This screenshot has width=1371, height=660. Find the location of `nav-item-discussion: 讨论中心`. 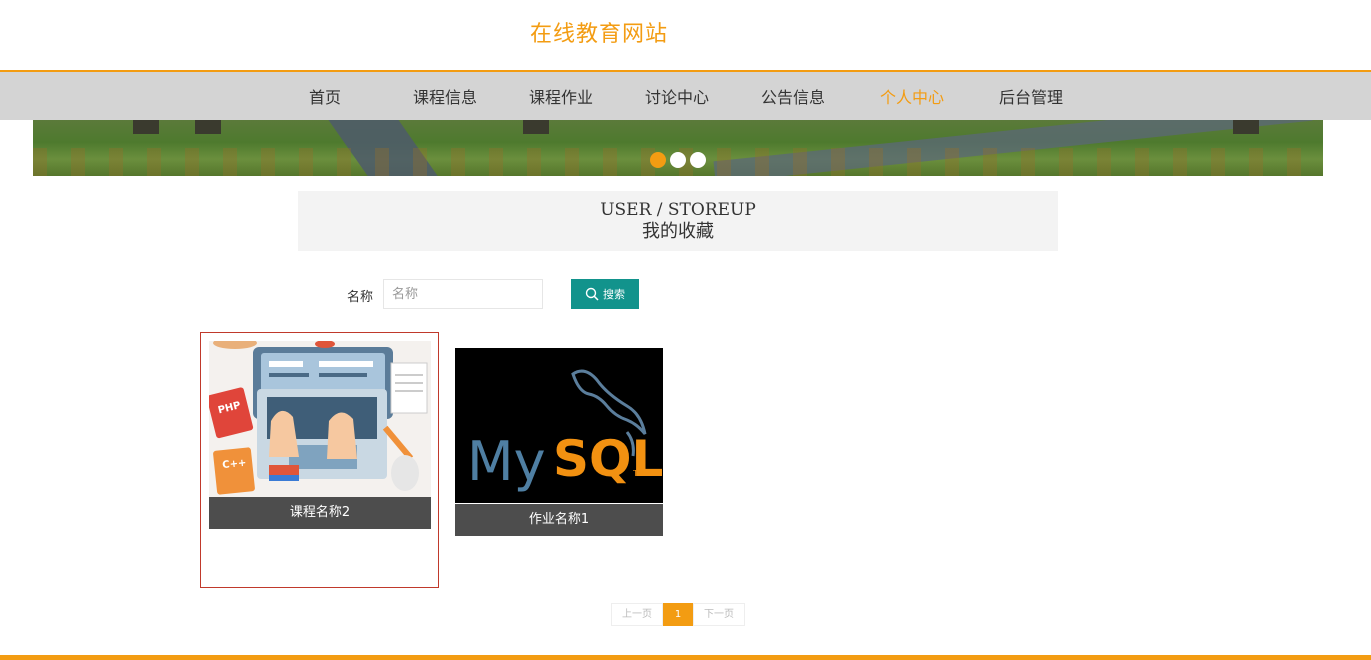

nav-item-discussion: 讨论中心 is located at coordinates (677, 96).